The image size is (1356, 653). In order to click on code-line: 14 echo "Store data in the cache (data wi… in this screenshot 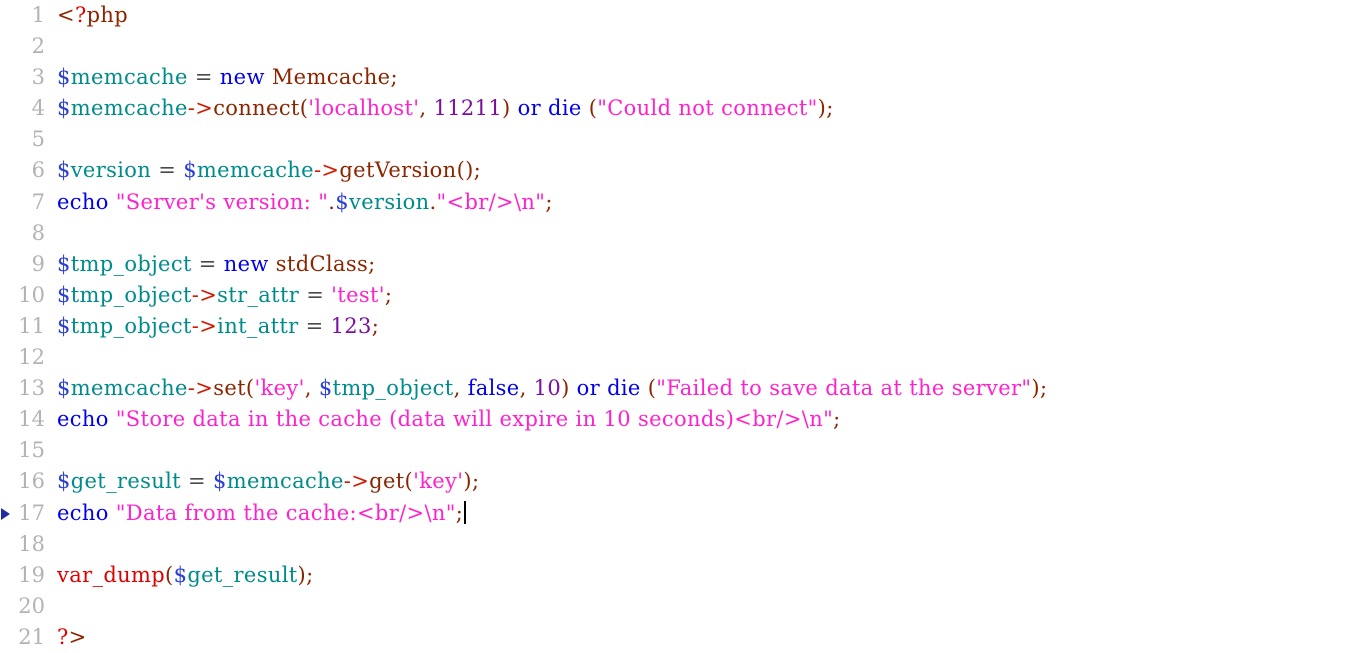, I will do `click(678, 419)`.